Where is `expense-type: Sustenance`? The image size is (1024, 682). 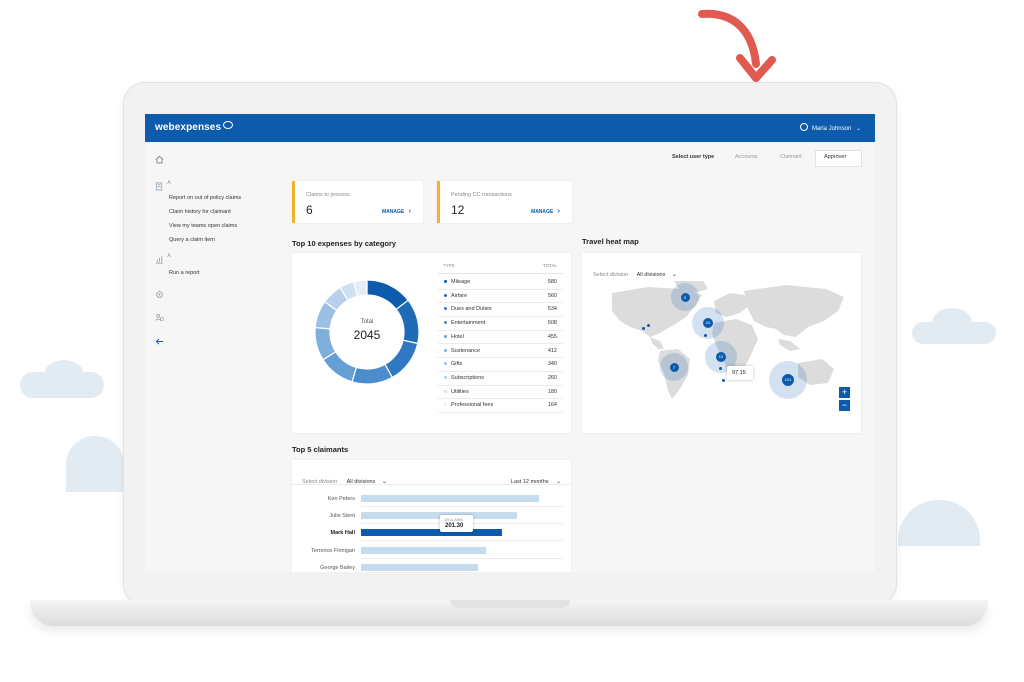
expense-type: Sustenance is located at coordinates (466, 350).